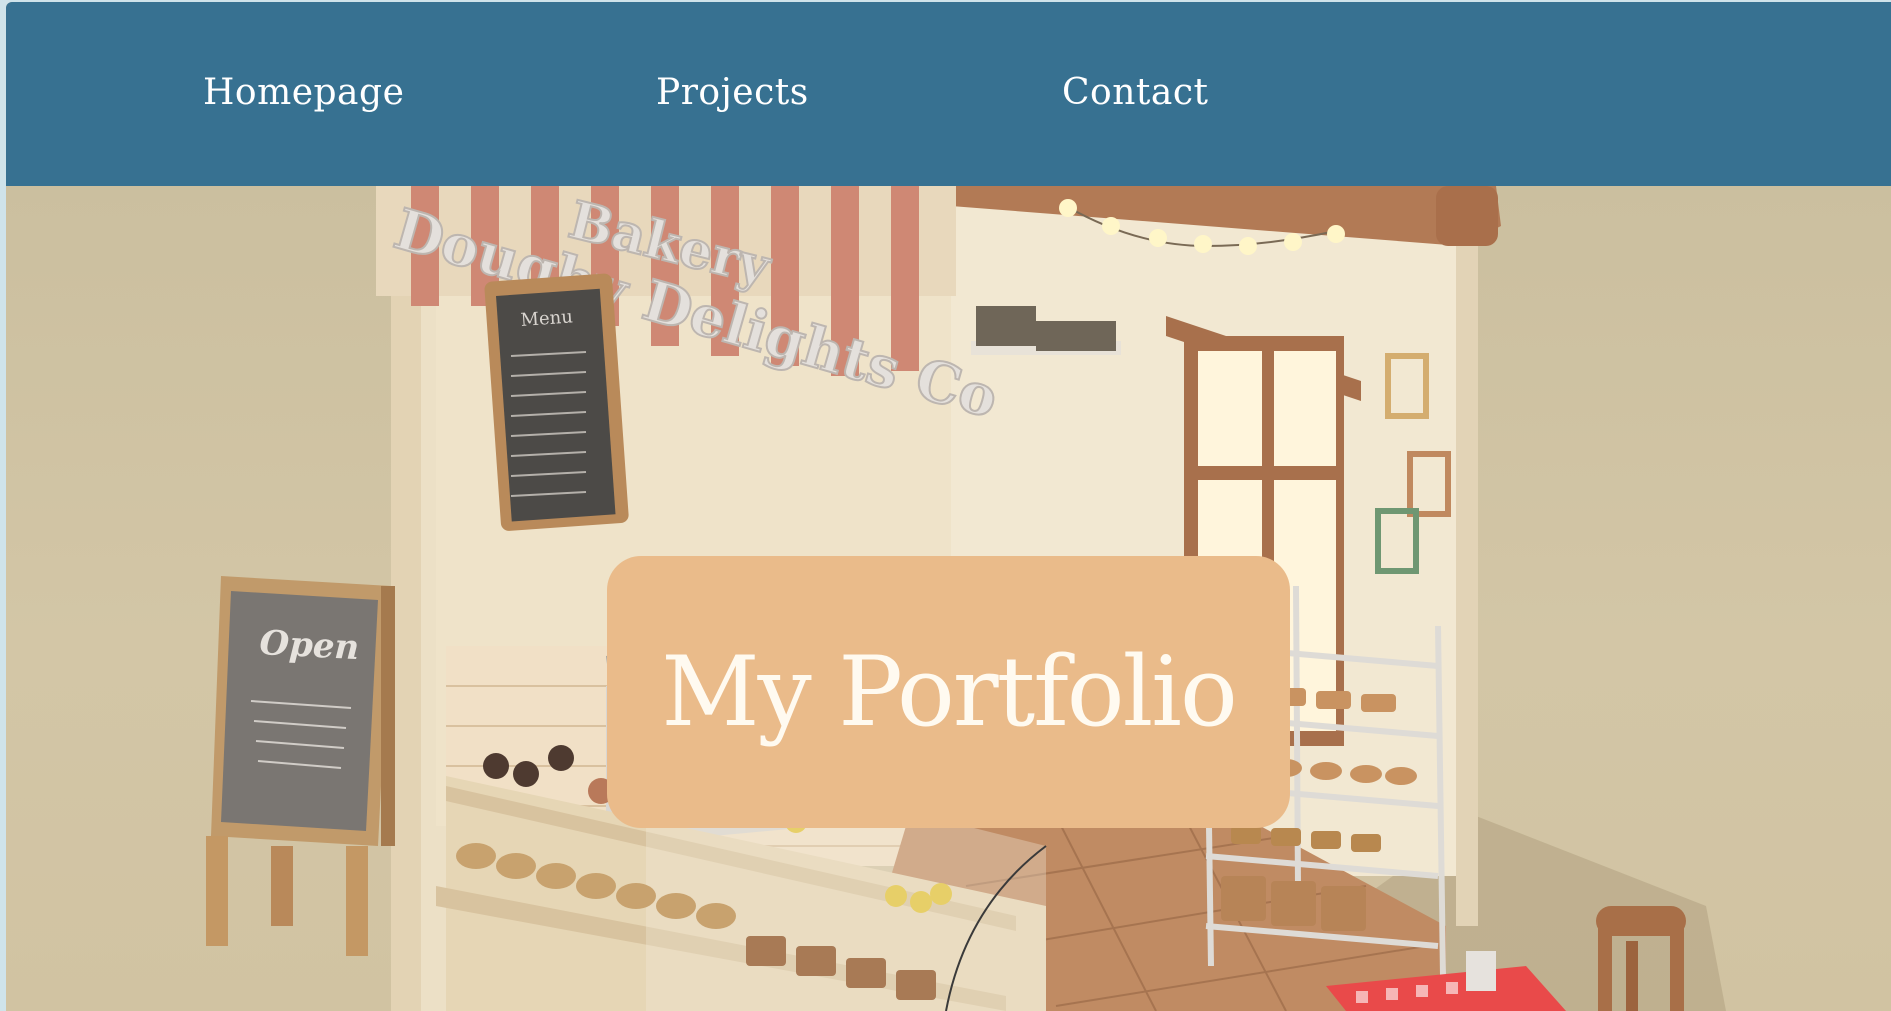 Image resolution: width=1891 pixels, height=1011 pixels. I want to click on page-title: My Portfolio, so click(949, 692).